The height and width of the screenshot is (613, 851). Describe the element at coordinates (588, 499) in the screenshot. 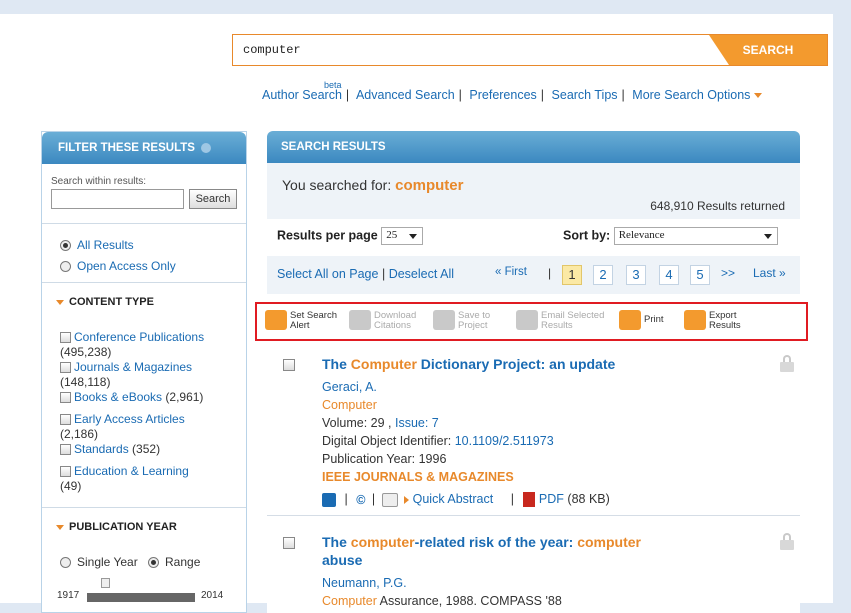

I see `pdf-size: (88 KB)` at that location.